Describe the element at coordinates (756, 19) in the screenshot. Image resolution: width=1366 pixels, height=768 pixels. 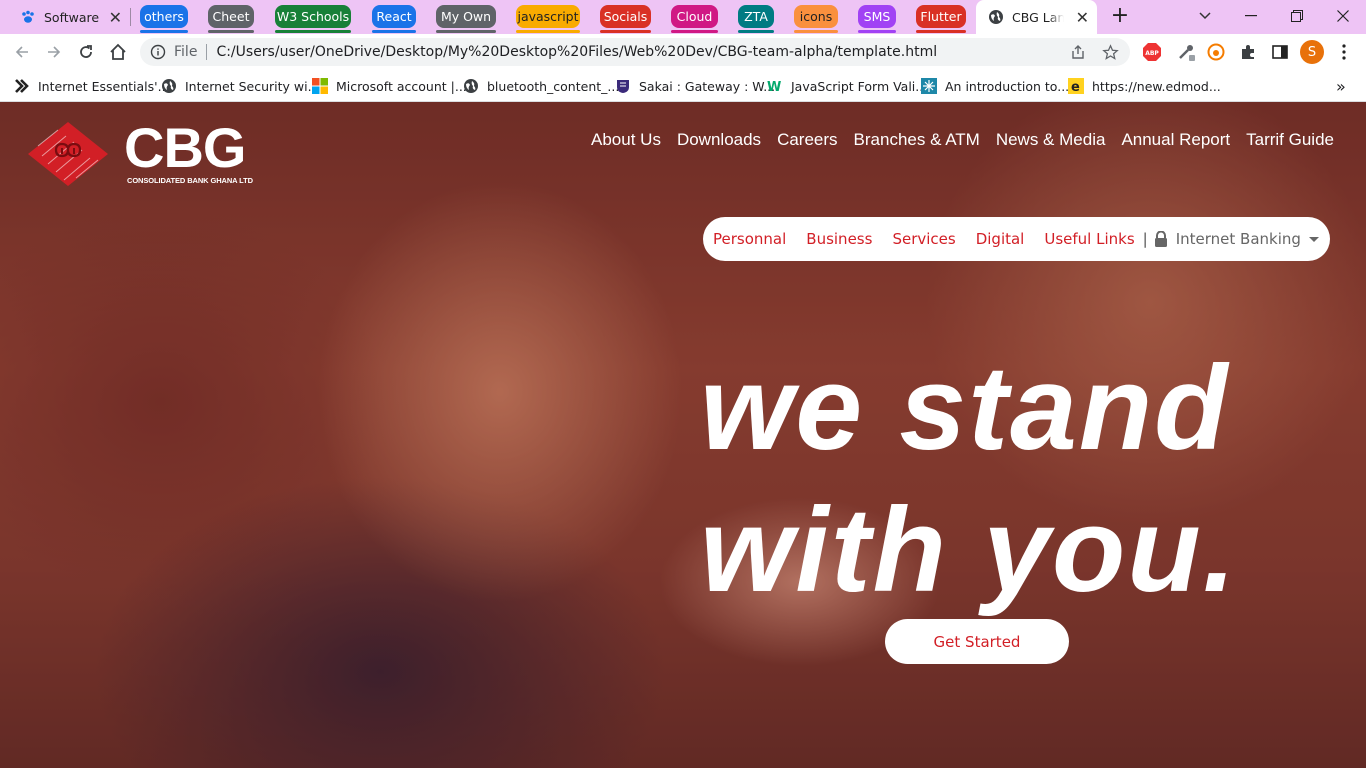
I see `tab-group-zta: ZTA` at that location.